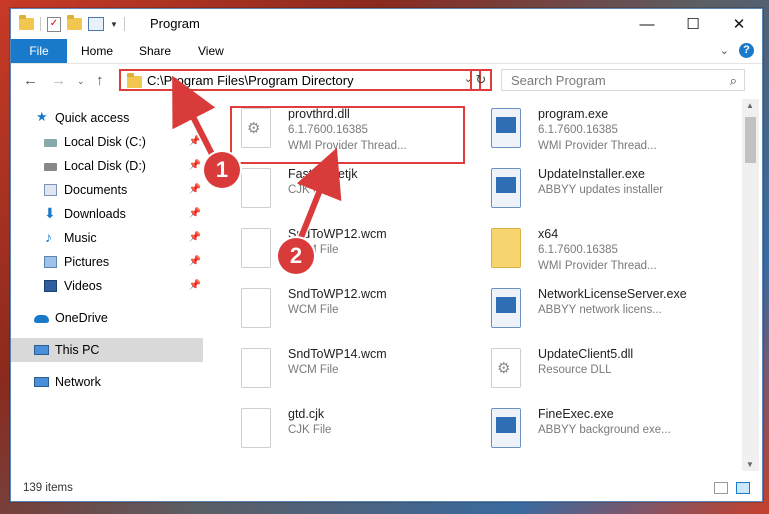 This screenshot has height=514, width=769. I want to click on step-1-badge: 1, so click(222, 170).